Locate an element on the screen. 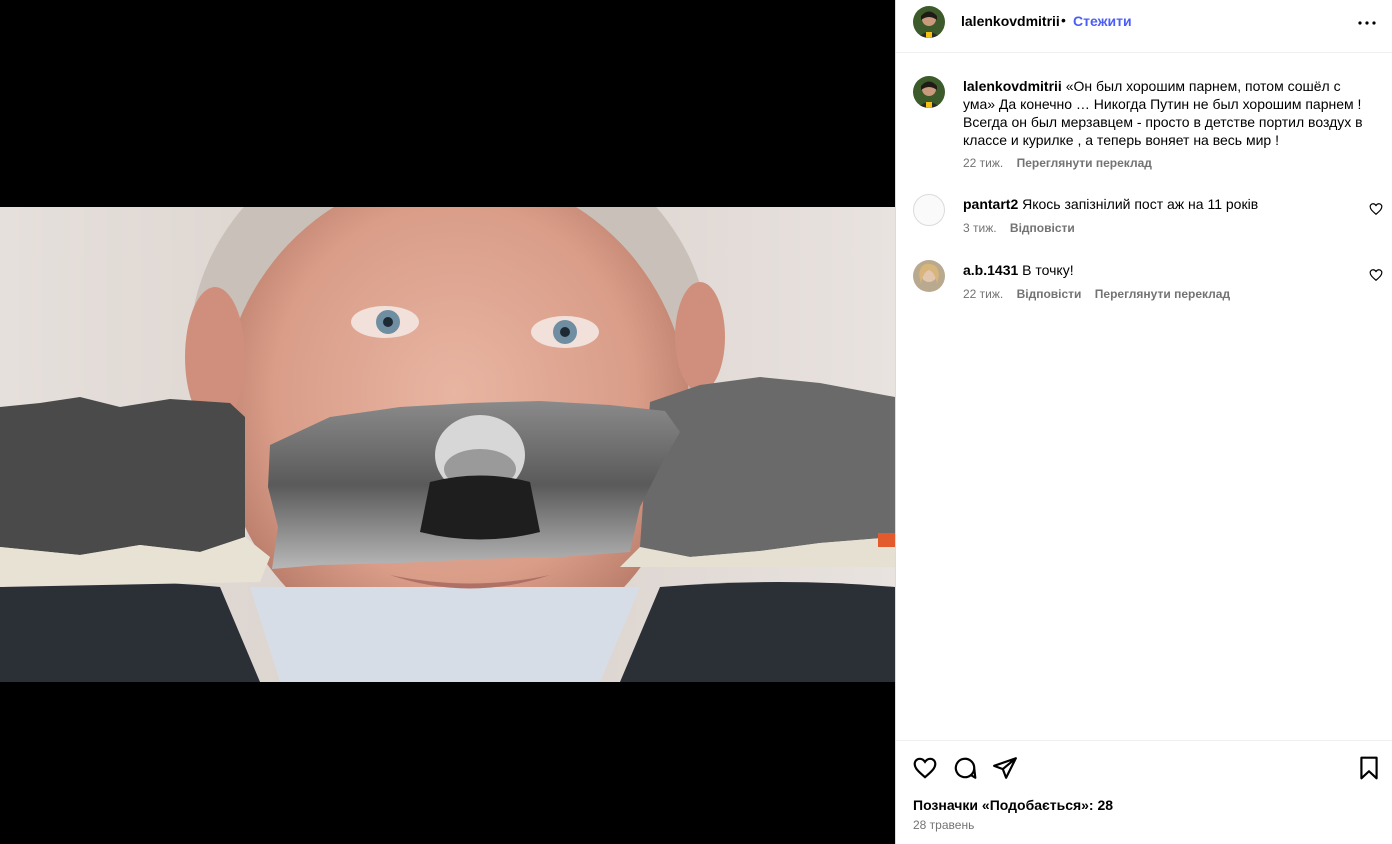 This screenshot has height=844, width=1392. comment-meta: 22 тиж. Відповісти Переглянути переклад is located at coordinates (1101, 294).